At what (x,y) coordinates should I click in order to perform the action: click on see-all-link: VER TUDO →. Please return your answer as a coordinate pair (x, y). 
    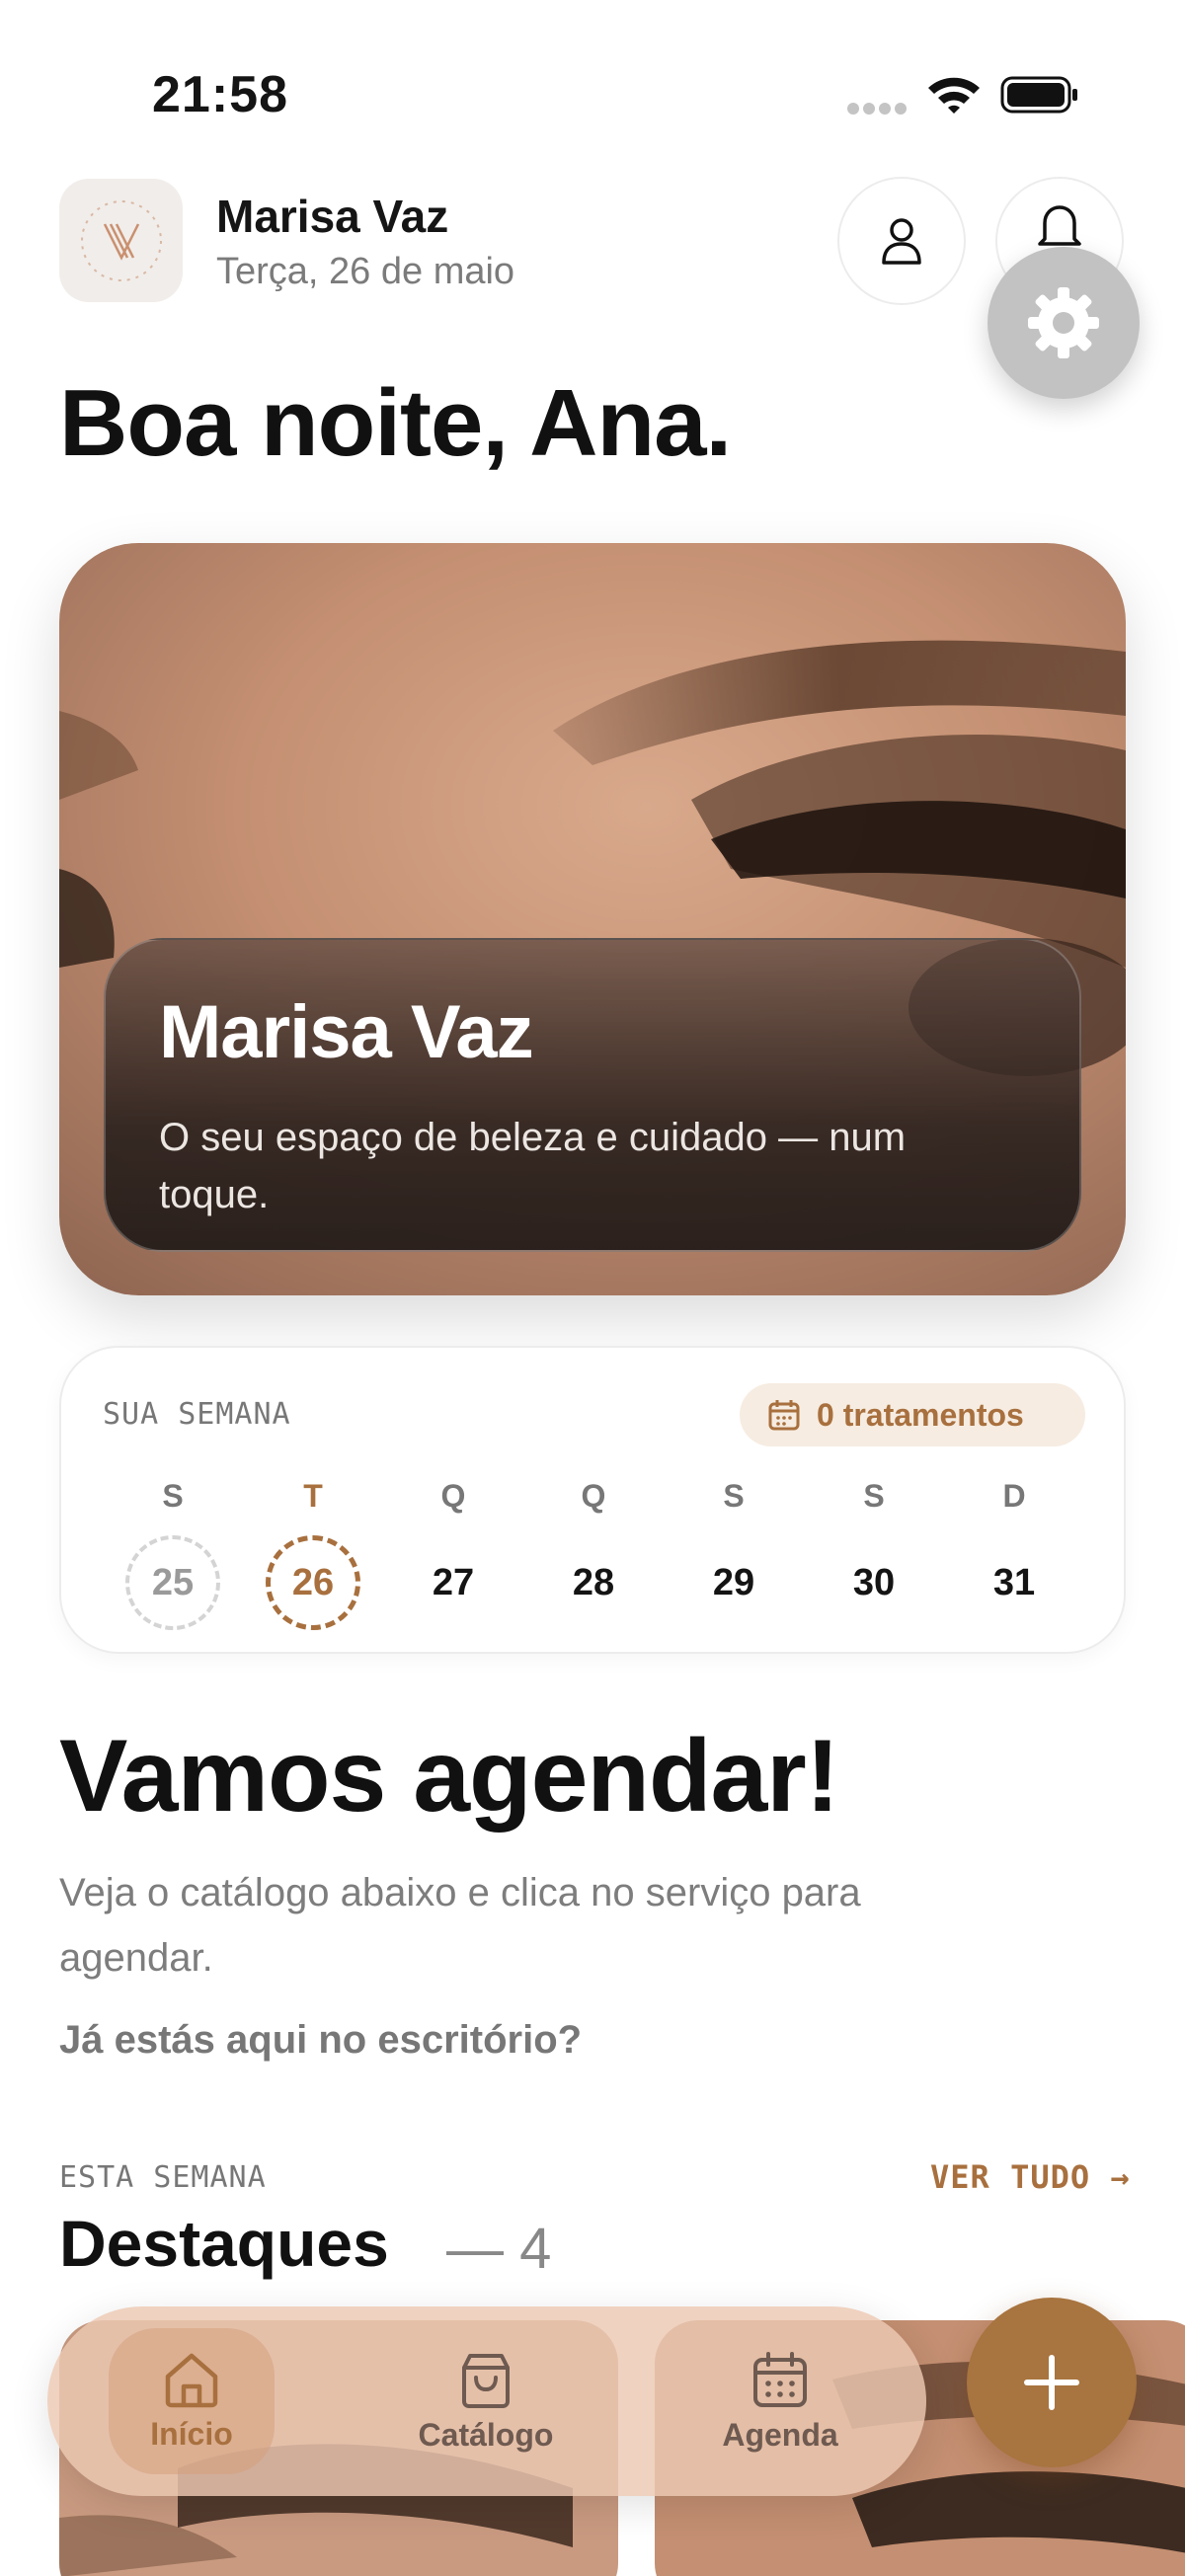
    Looking at the image, I should click on (1031, 2177).